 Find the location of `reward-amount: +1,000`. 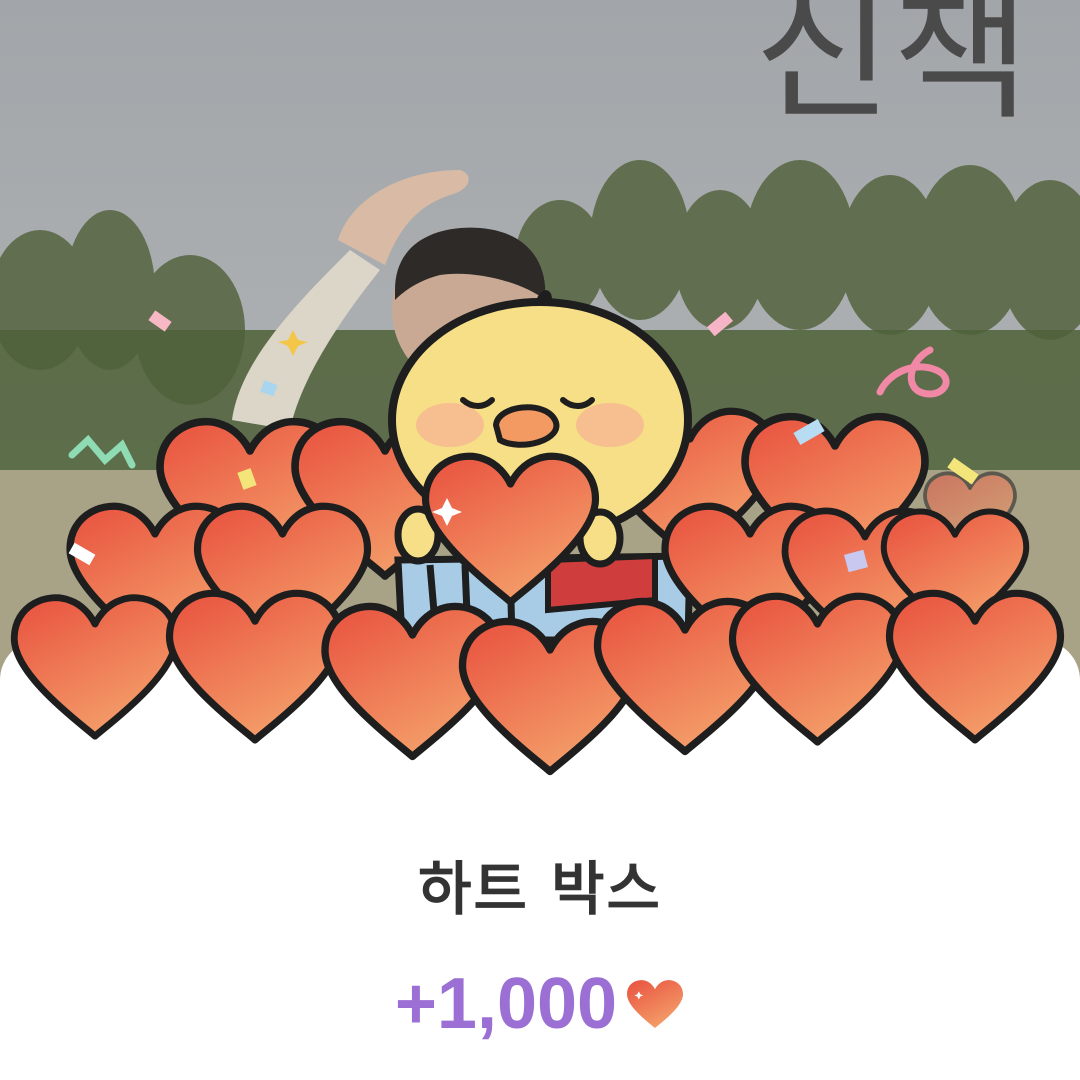

reward-amount: +1,000 is located at coordinates (506, 1004).